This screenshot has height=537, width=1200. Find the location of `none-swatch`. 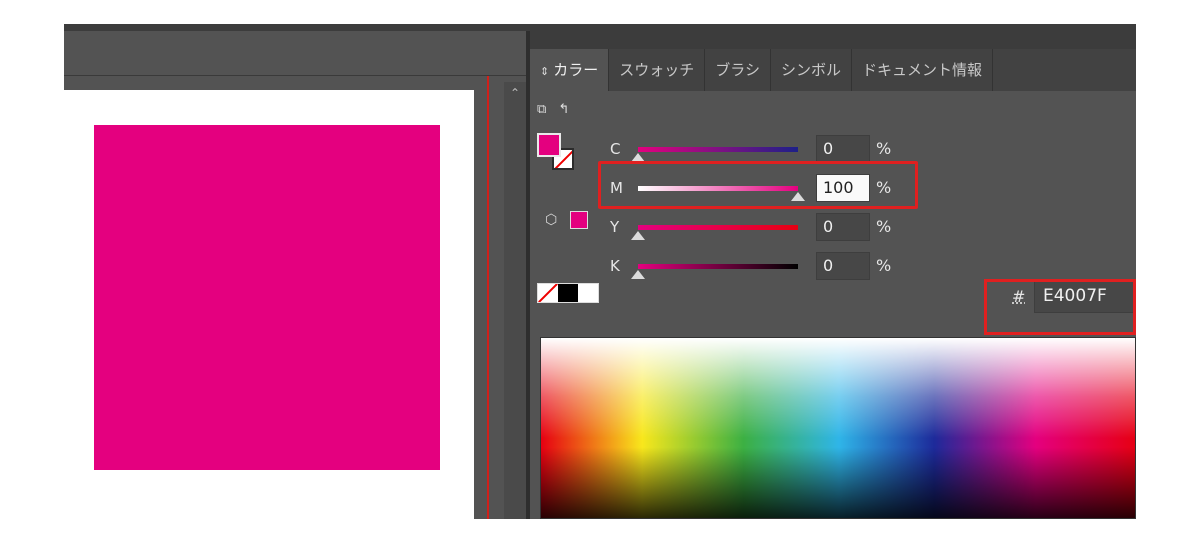

none-swatch is located at coordinates (548, 293).